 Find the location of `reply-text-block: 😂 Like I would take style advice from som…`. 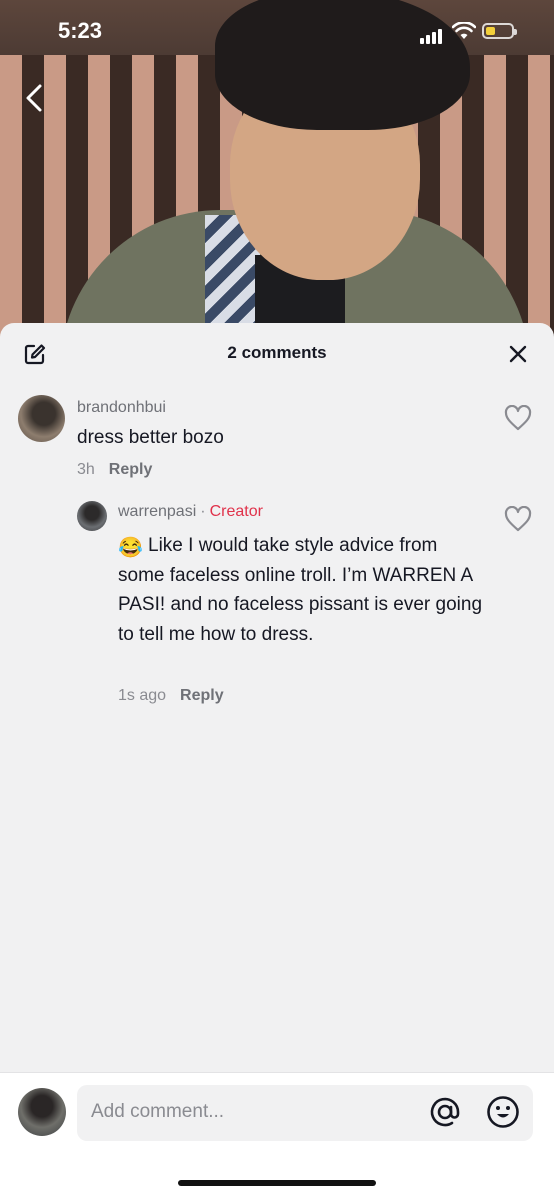

reply-text-block: 😂 Like I would take style advice from som… is located at coordinates (303, 590).